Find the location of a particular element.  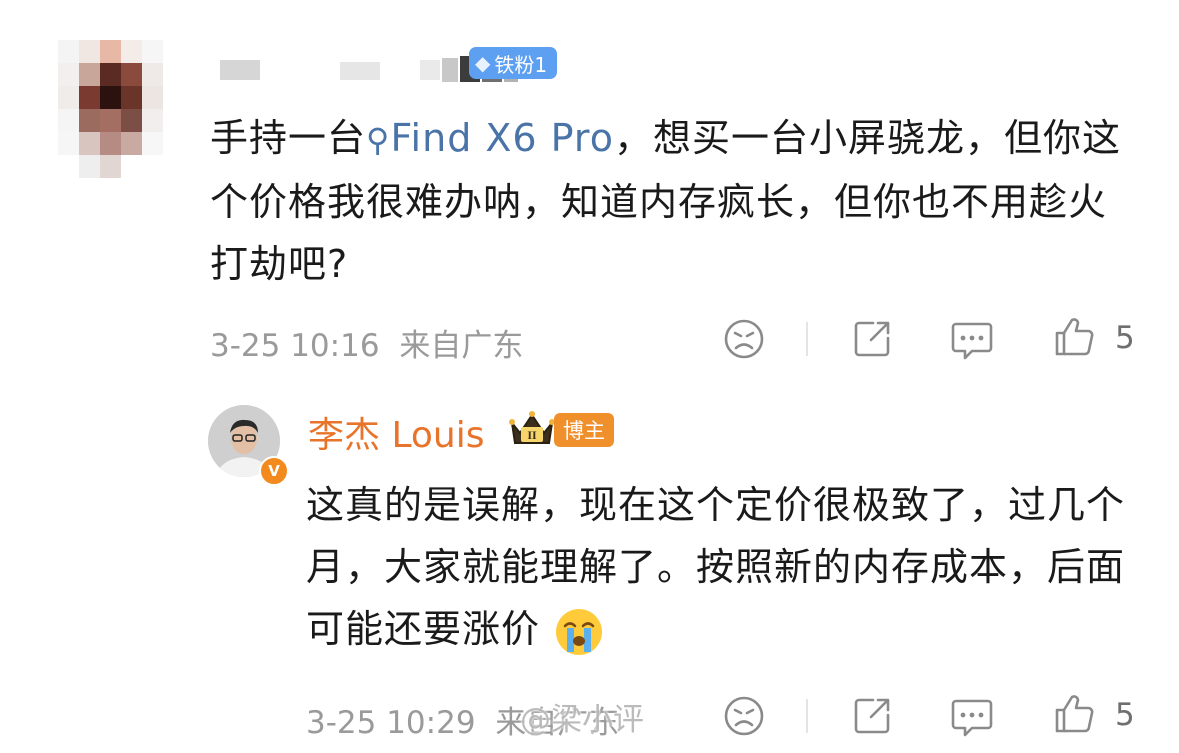

comment-meta: 3-25 10:16 来自广东 is located at coordinates (366, 342).